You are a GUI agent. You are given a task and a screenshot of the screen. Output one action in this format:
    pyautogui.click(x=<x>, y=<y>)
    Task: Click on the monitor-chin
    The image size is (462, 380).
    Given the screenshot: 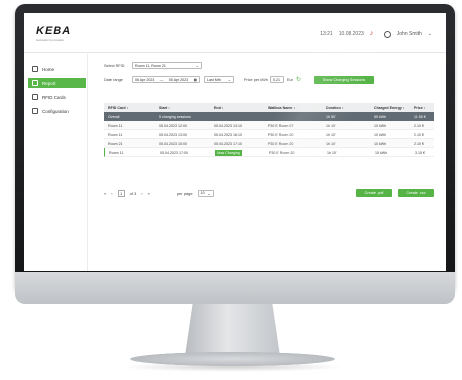 What is the action you would take?
    pyautogui.click(x=235, y=288)
    